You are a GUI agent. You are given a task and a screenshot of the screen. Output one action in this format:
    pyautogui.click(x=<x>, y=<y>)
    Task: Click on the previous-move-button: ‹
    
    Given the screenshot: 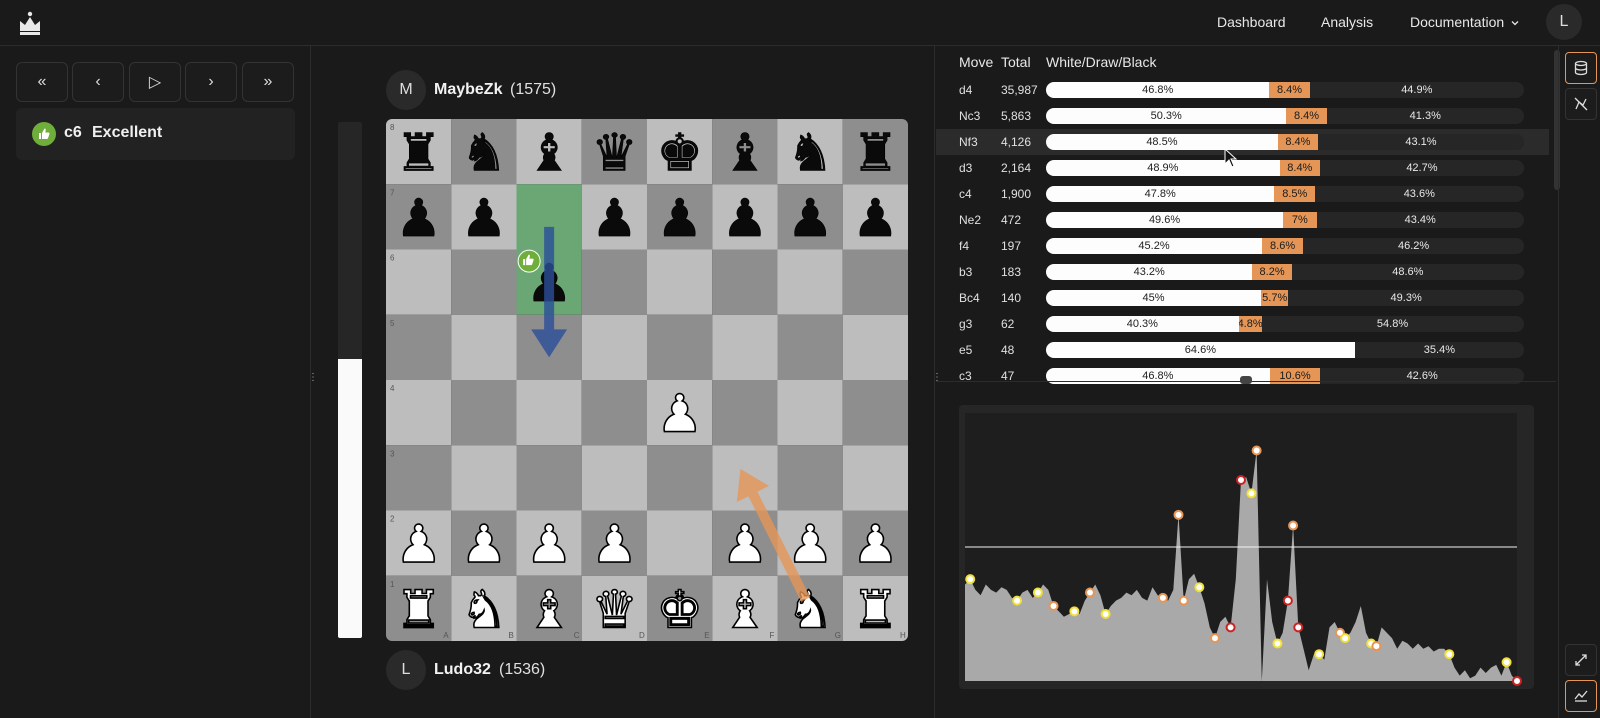 What is the action you would take?
    pyautogui.click(x=98, y=82)
    